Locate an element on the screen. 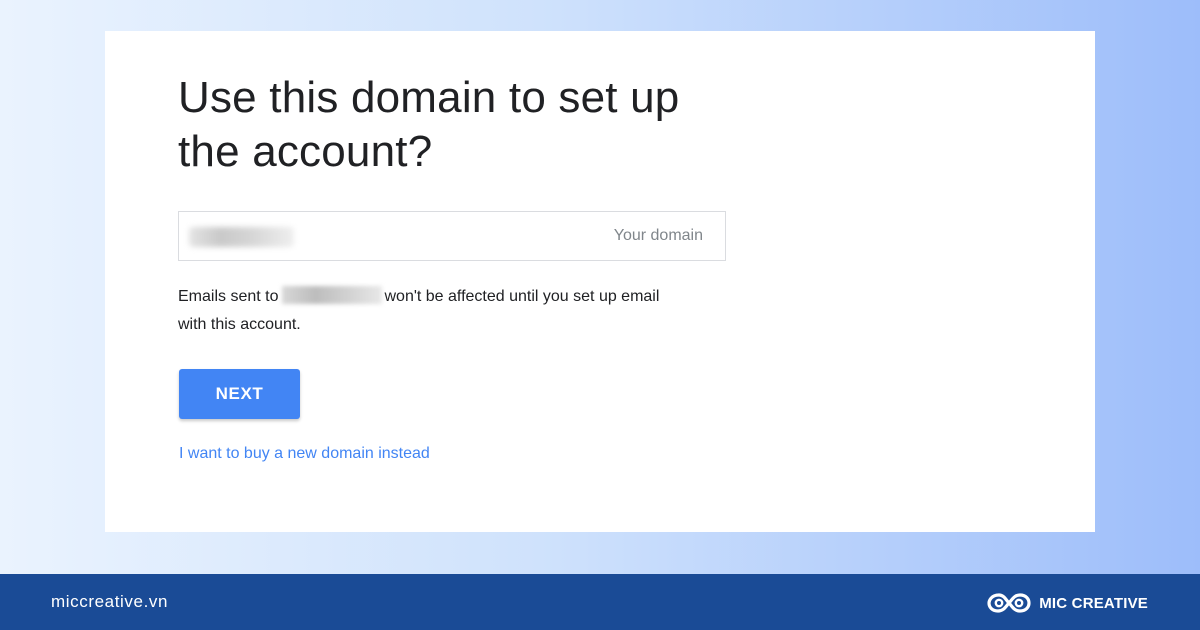 This screenshot has height=630, width=1200. domain-field-hint: Your domain is located at coordinates (658, 235).